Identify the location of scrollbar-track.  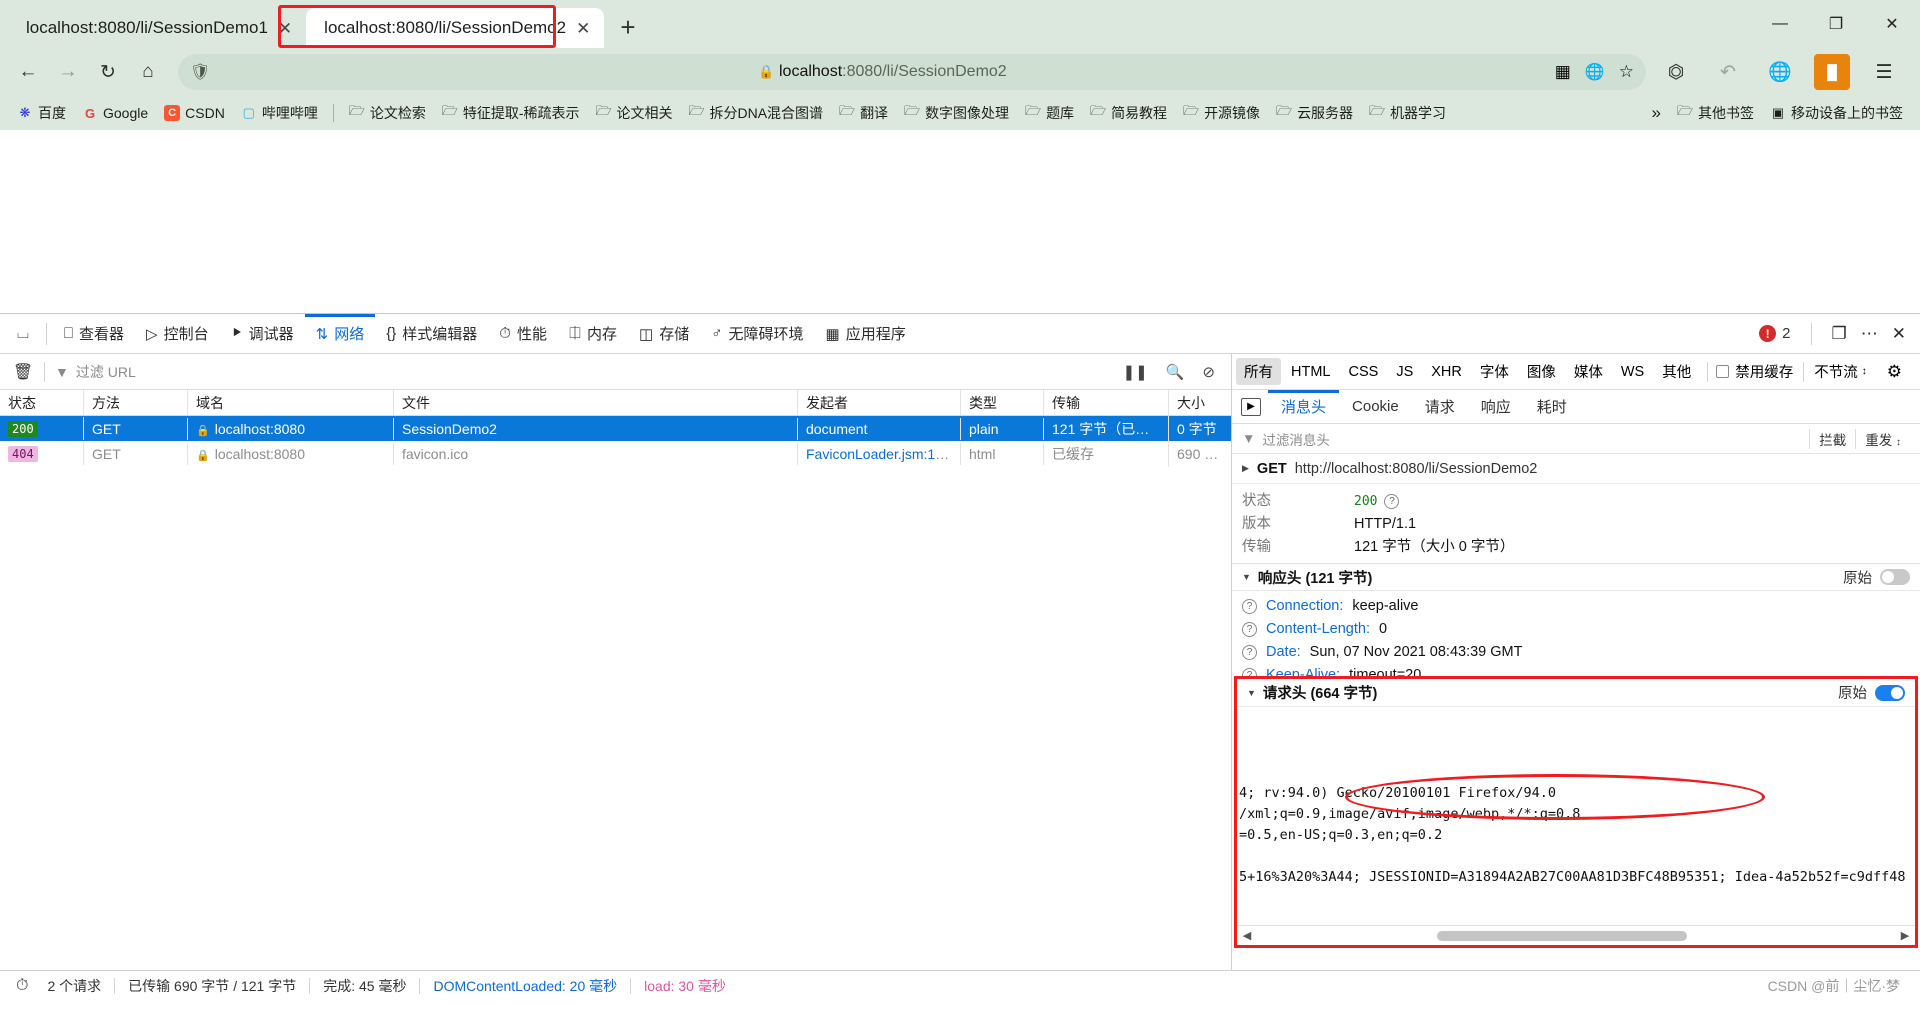
(1576, 935).